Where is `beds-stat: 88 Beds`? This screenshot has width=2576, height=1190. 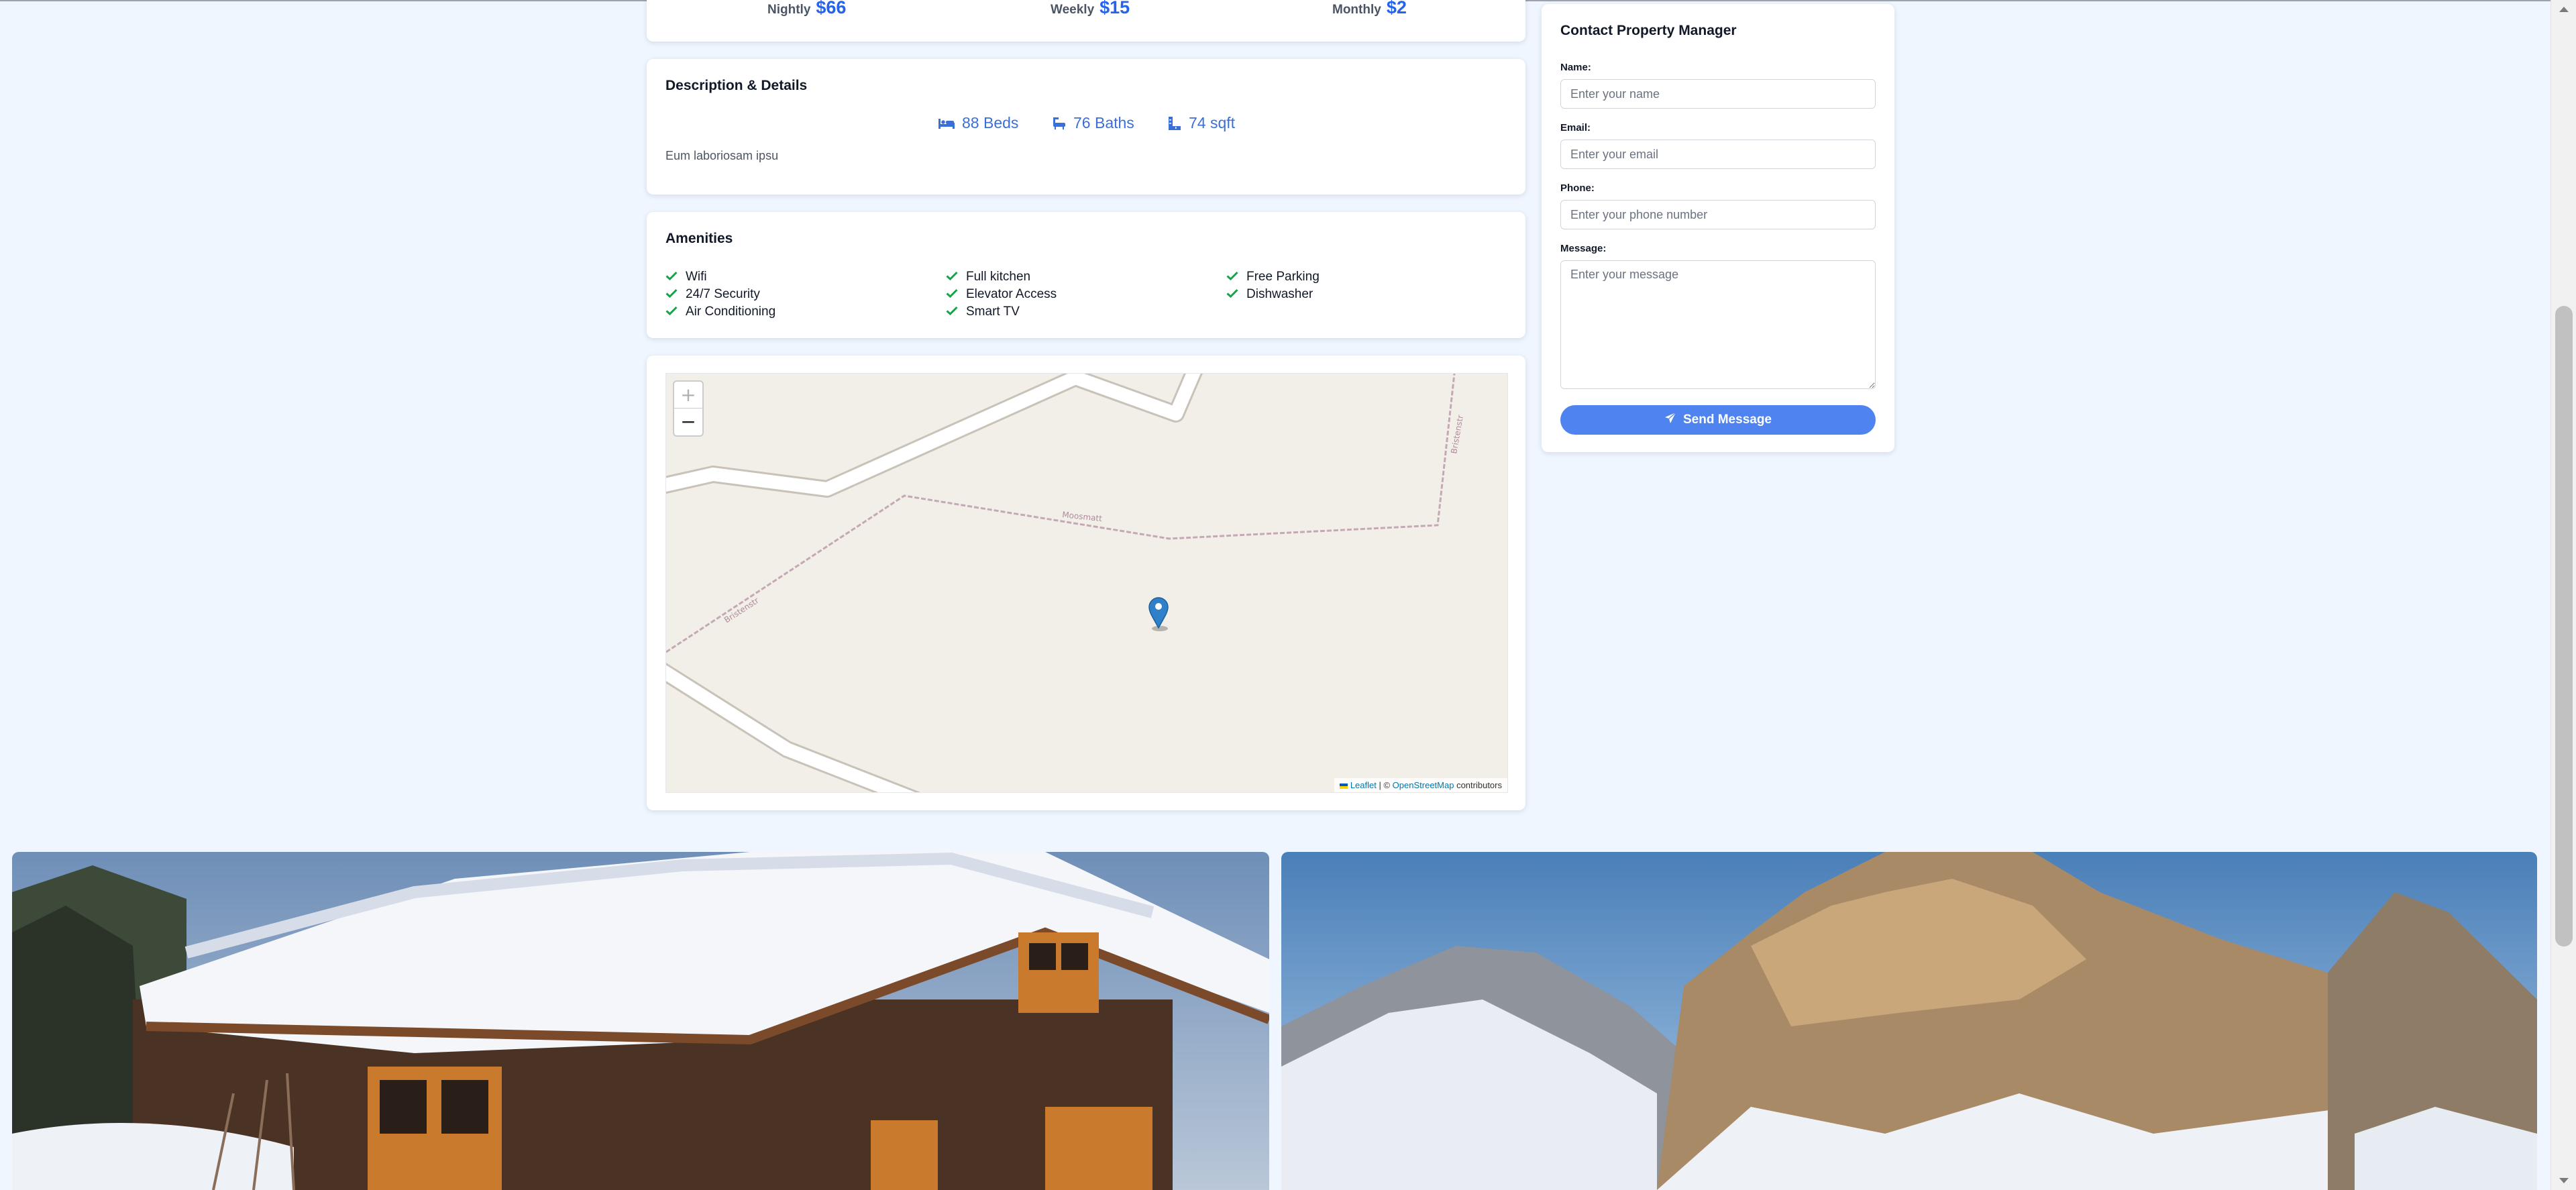
beds-stat: 88 Beds is located at coordinates (978, 123).